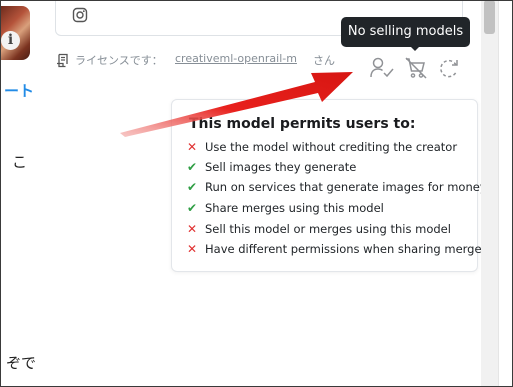 The image size is (513, 387). What do you see at coordinates (19, 90) in the screenshot?
I see `left-link-text: ート` at bounding box center [19, 90].